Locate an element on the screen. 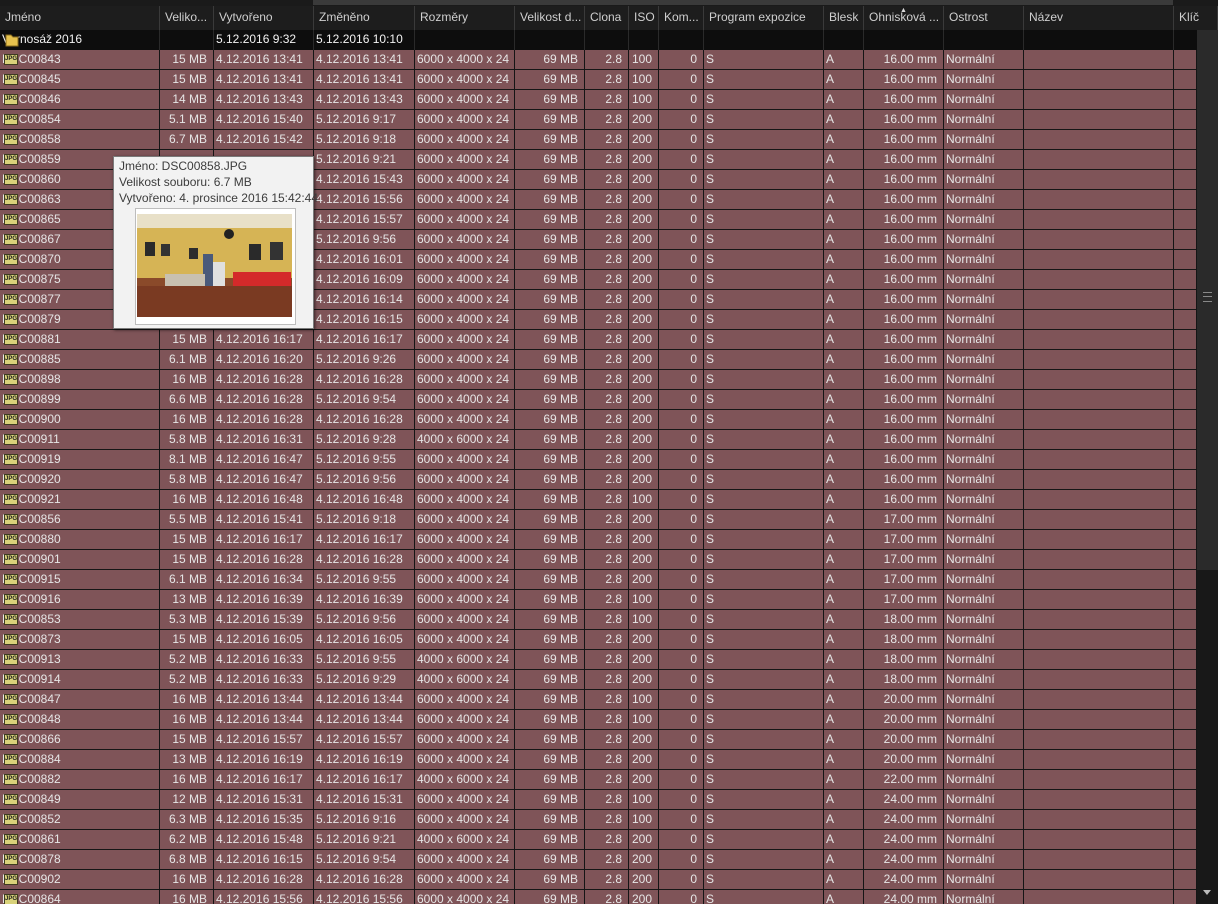 The width and height of the screenshot is (1218, 904). cell-size: 5.2 MB is located at coordinates (187, 660).